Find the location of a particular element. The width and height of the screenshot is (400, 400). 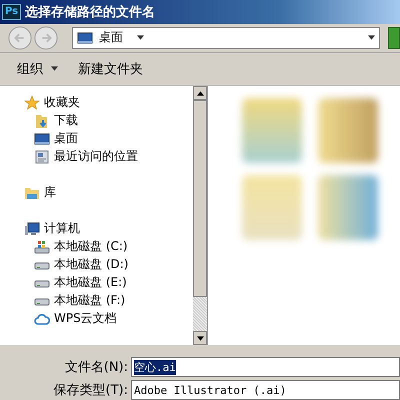

save-type-label: 保存类型(T): is located at coordinates (90, 391).